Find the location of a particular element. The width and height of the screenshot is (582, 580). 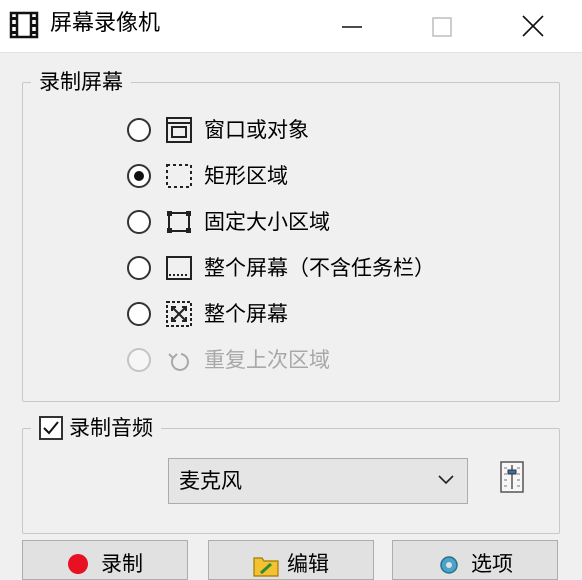

option-repeat-last-region: 重复上次区域 is located at coordinates (317, 360).